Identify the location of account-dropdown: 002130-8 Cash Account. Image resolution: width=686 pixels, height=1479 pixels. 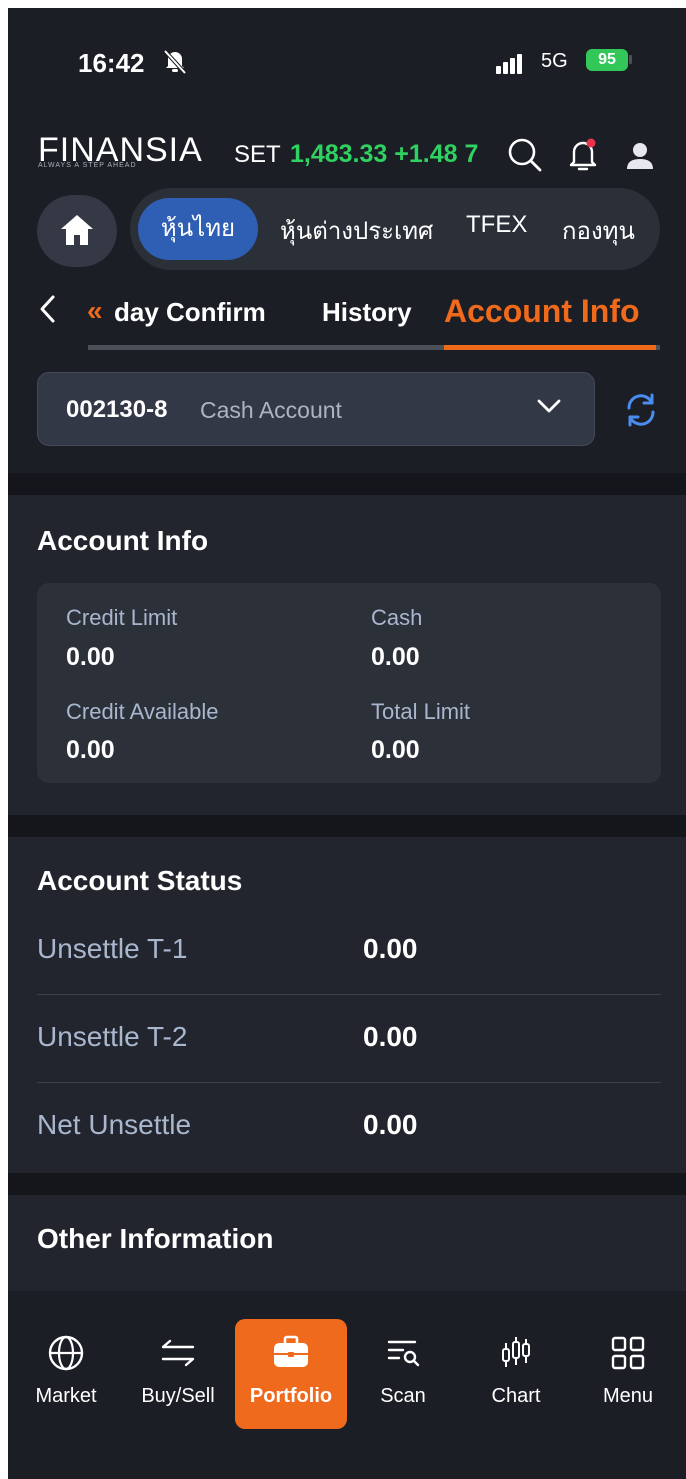
(316, 409).